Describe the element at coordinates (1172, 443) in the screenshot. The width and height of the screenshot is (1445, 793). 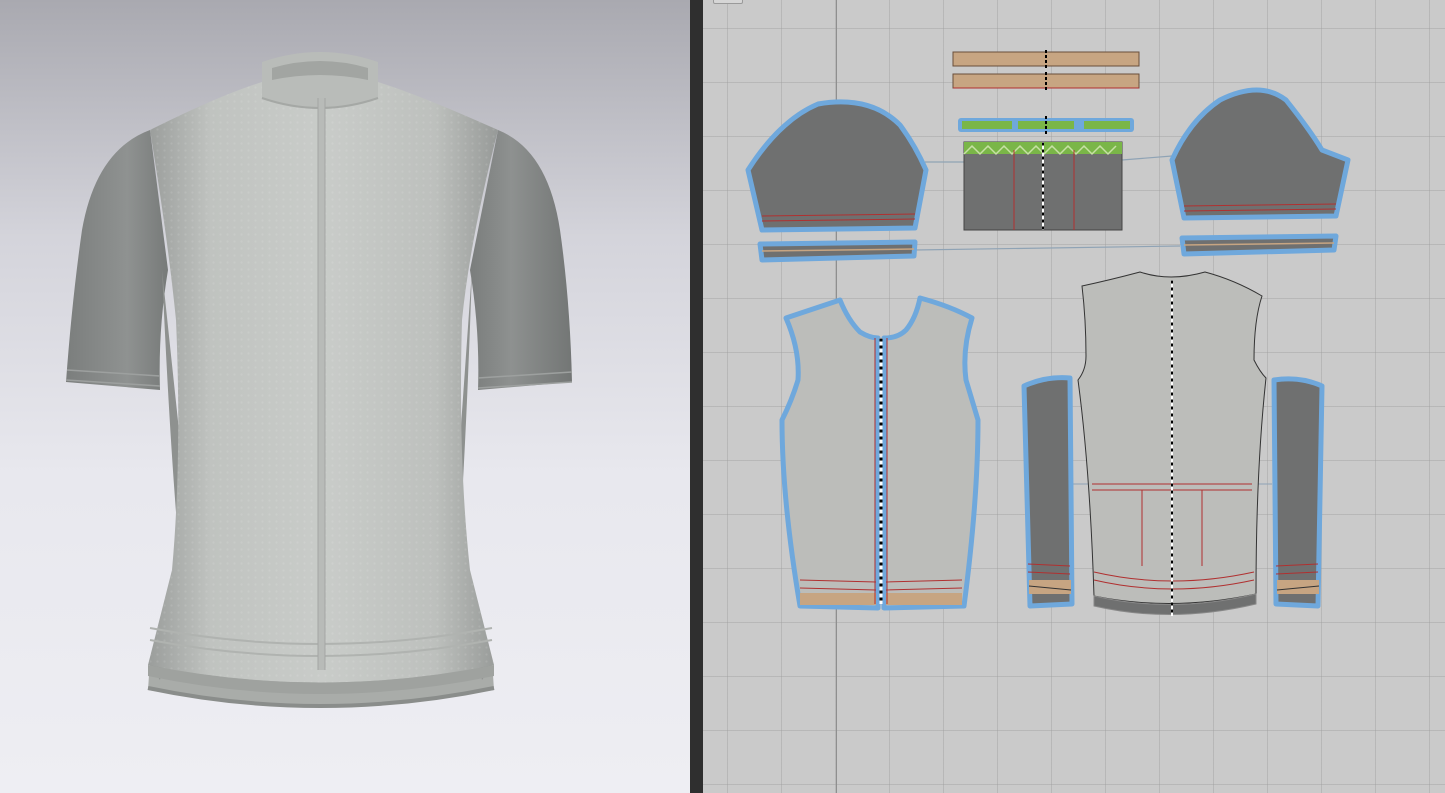
I see `back-panel` at that location.